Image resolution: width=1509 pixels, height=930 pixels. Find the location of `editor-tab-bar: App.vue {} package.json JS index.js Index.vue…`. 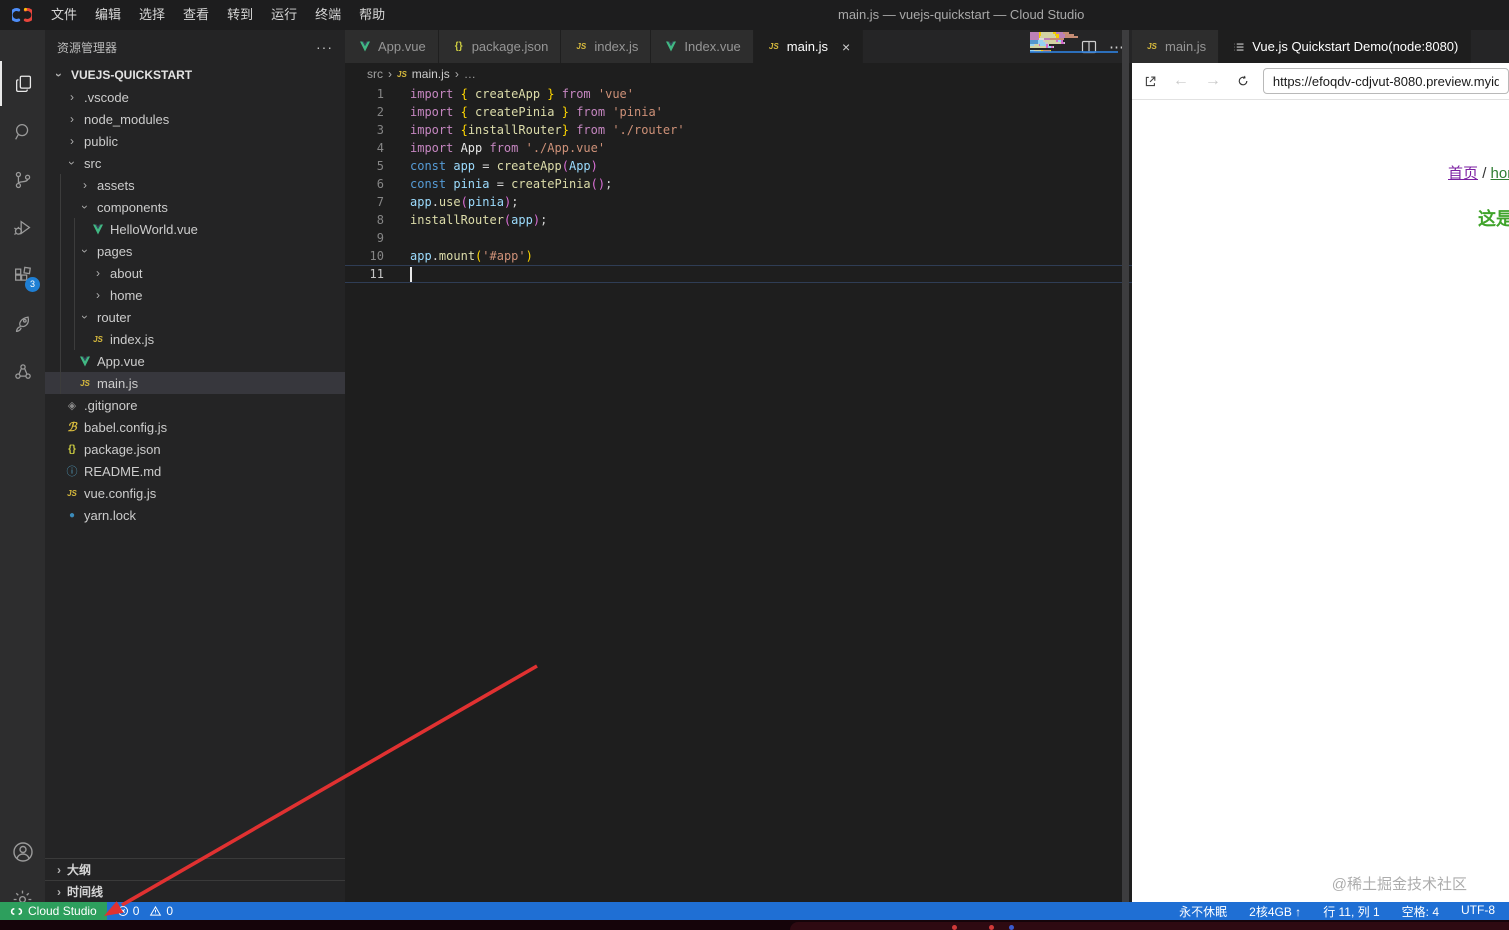

editor-tab-bar: App.vue {} package.json JS index.js Index.vue… is located at coordinates (738, 46).